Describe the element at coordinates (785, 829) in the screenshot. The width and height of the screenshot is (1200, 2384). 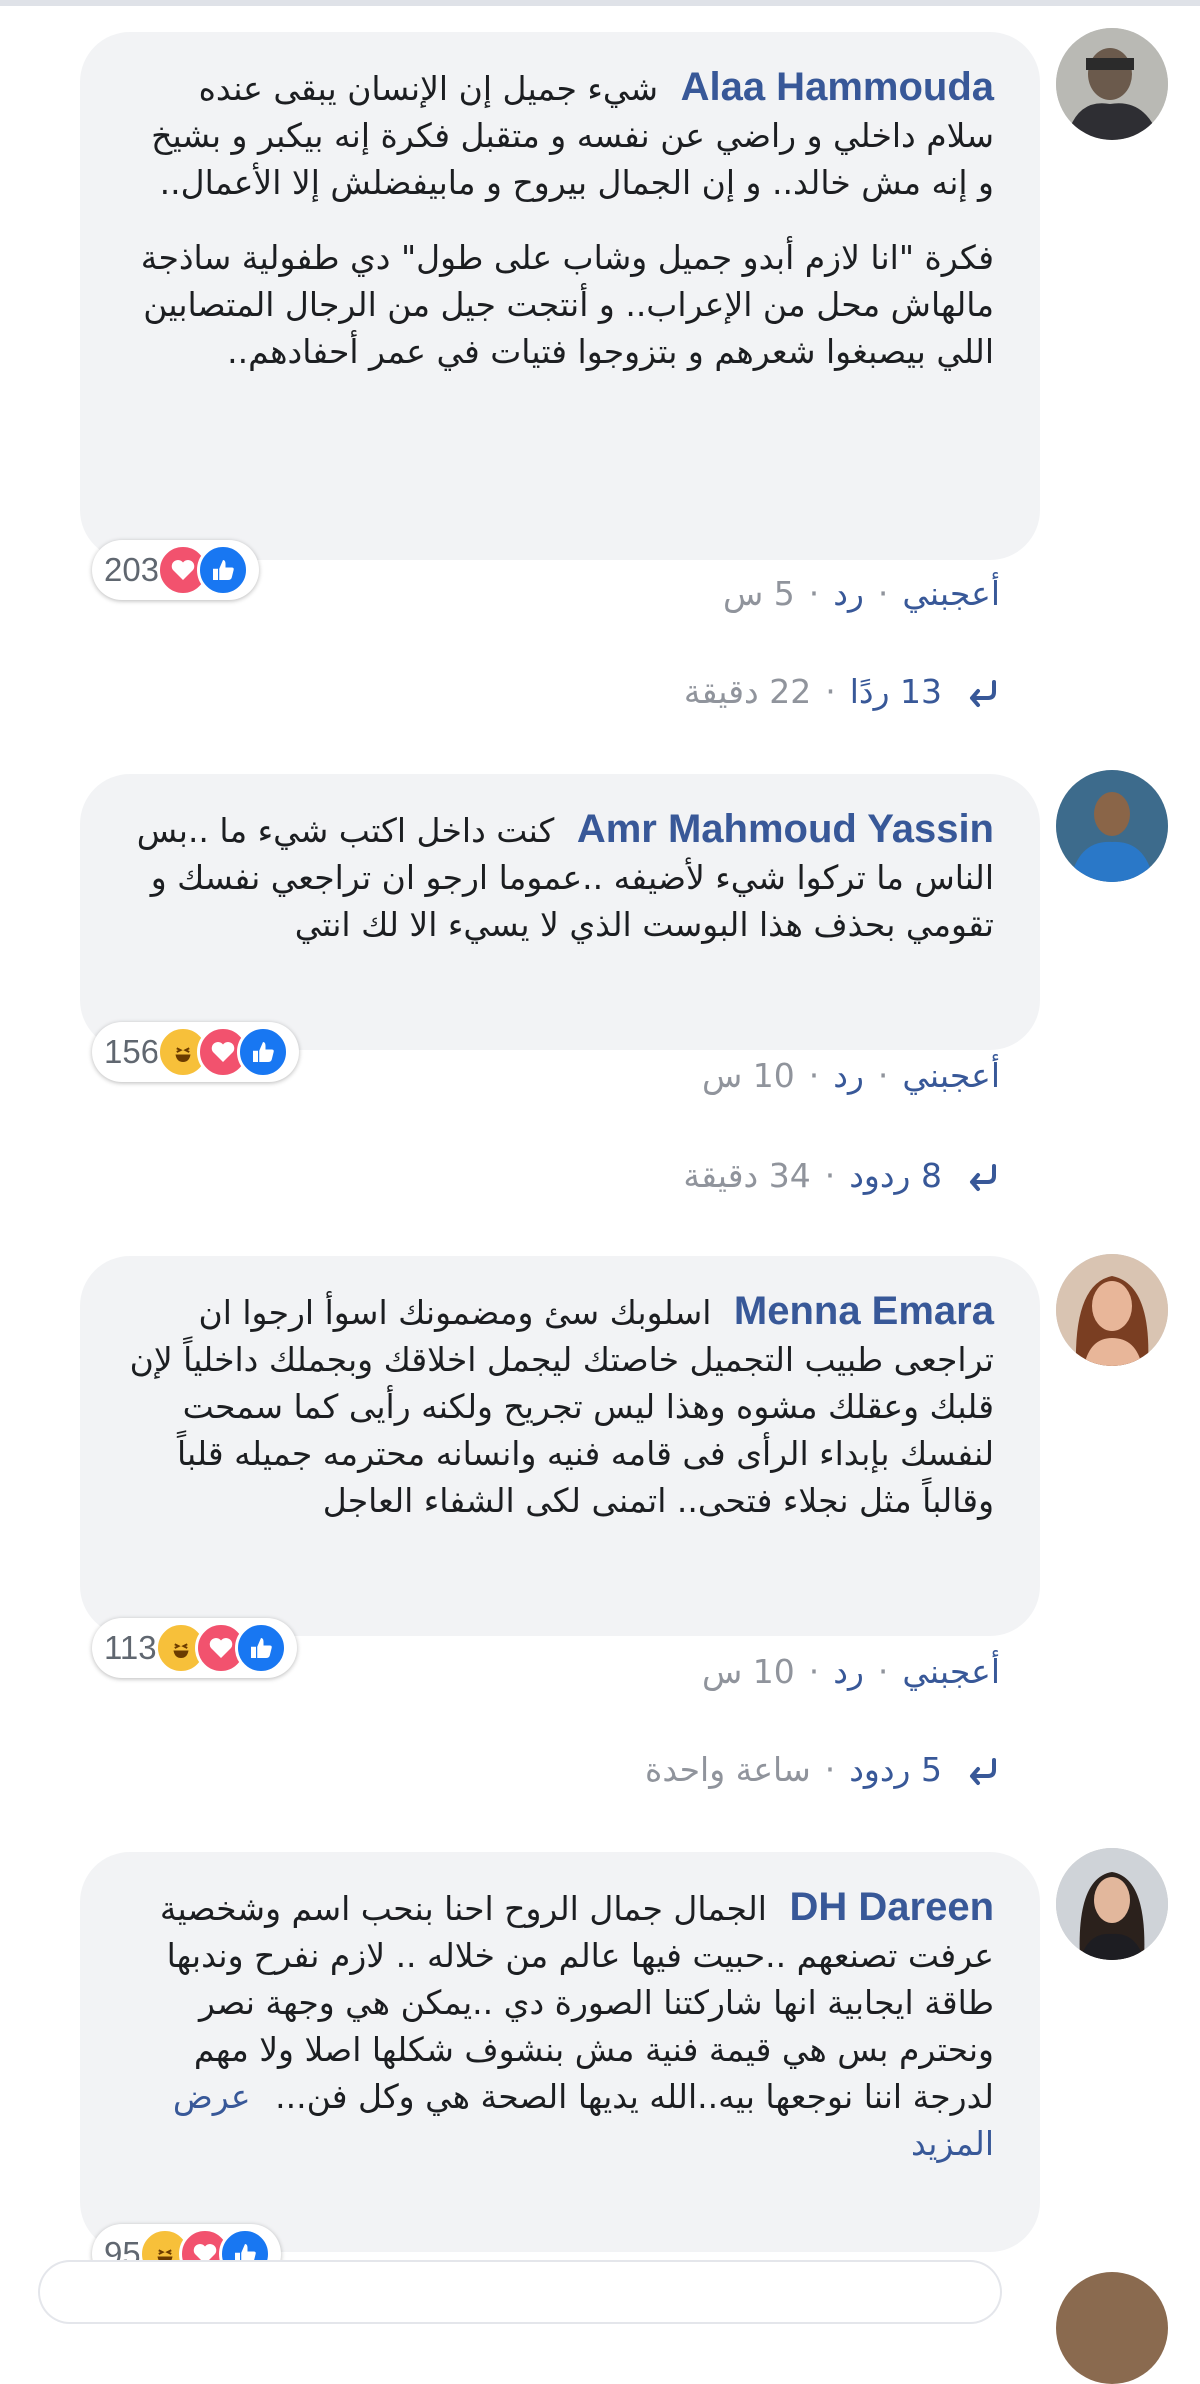
I see `comment-author: Amr Mahmoud Yassin` at that location.